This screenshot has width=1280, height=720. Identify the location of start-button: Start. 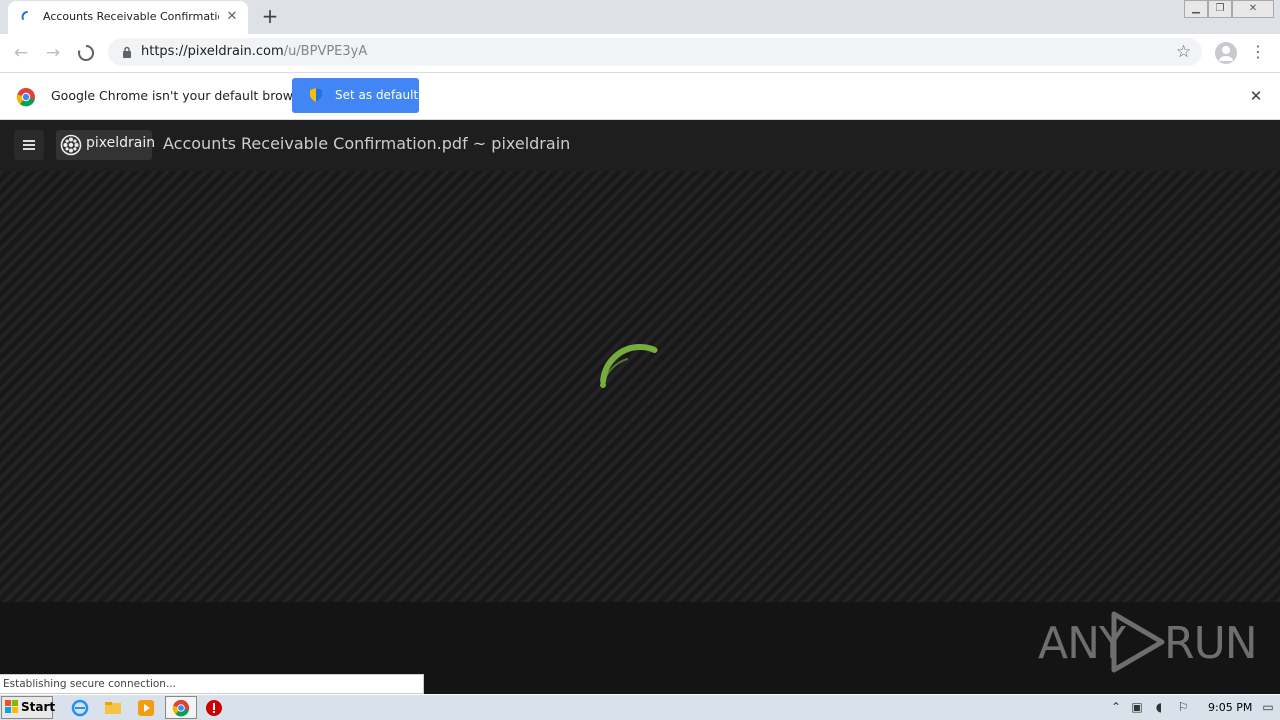
(28, 707).